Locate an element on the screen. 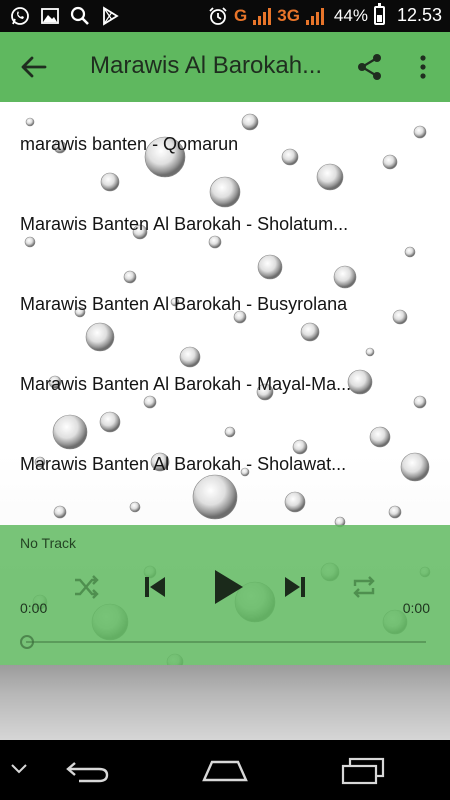 This screenshot has height=800, width=450. alarm-icon is located at coordinates (218, 15).